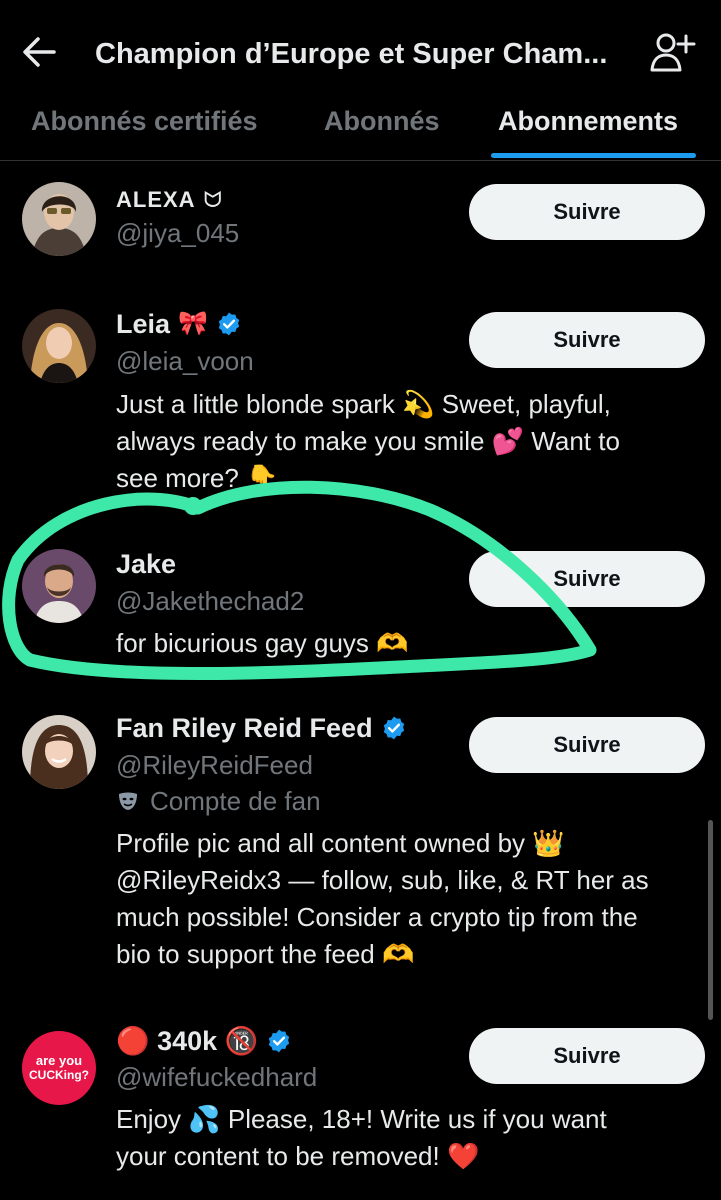 The height and width of the screenshot is (1200, 721). What do you see at coordinates (214, 765) in the screenshot?
I see `handle: @RileyReidFeed` at bounding box center [214, 765].